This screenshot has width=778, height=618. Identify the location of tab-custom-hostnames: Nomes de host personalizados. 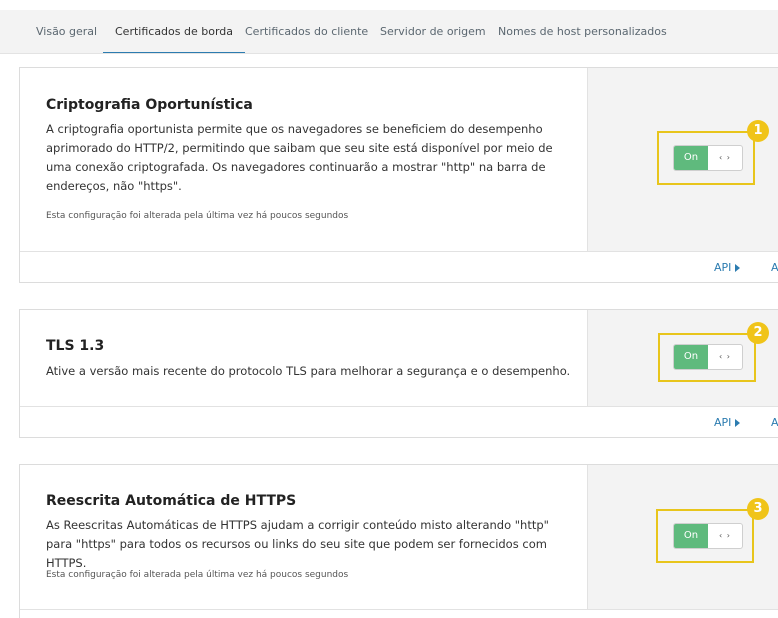
(582, 32).